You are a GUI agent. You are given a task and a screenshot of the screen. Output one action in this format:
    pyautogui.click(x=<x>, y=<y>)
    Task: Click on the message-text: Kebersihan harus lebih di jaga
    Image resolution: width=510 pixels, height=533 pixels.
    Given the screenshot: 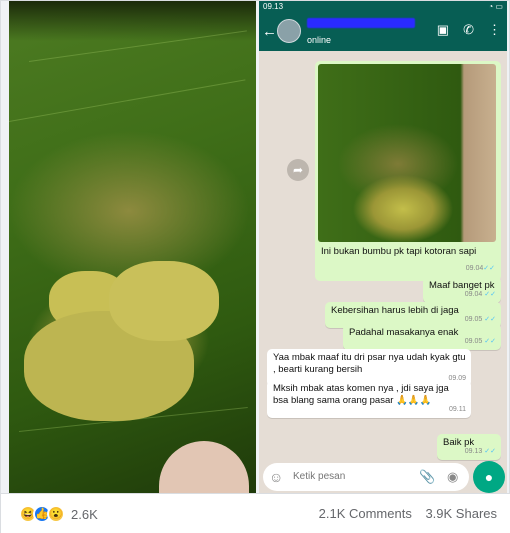 What is the action you would take?
    pyautogui.click(x=395, y=310)
    